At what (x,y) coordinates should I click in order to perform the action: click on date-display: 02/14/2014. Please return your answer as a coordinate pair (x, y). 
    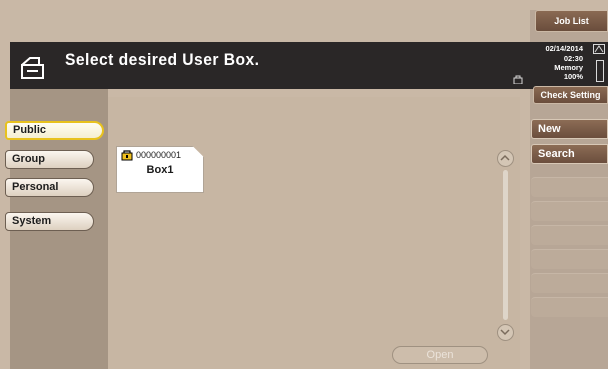
    Looking at the image, I should click on (564, 48).